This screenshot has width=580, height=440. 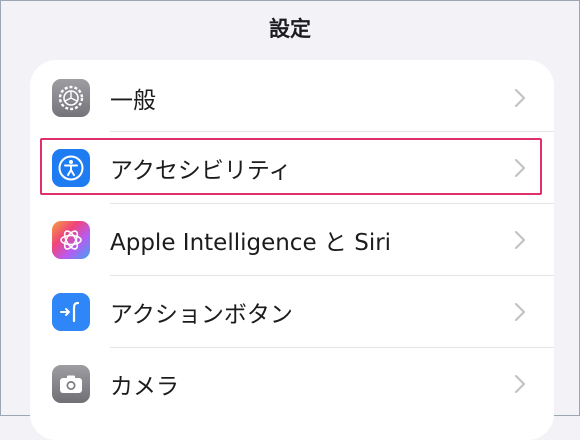 I want to click on settings-row-general: 一般, so click(x=292, y=98).